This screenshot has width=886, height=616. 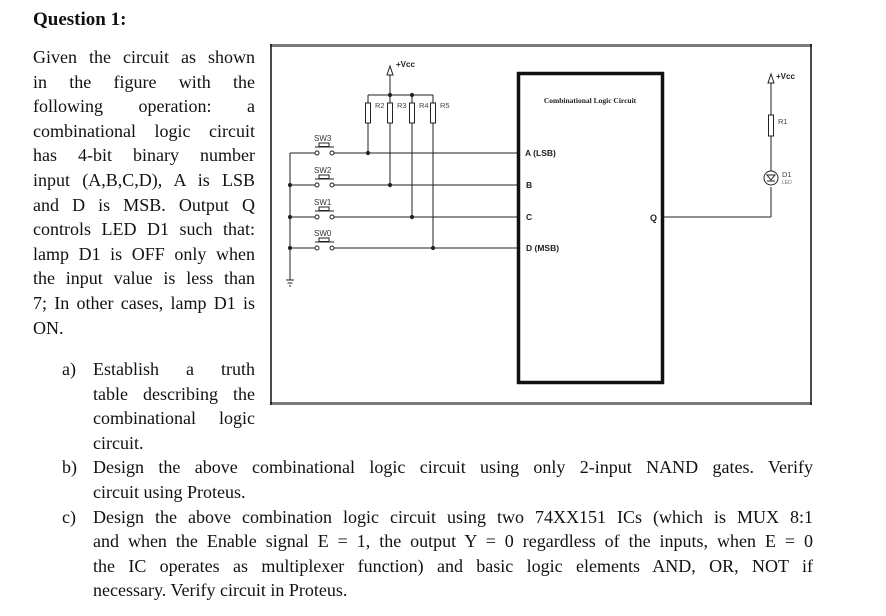 I want to click on resistor-r4, so click(x=412, y=156).